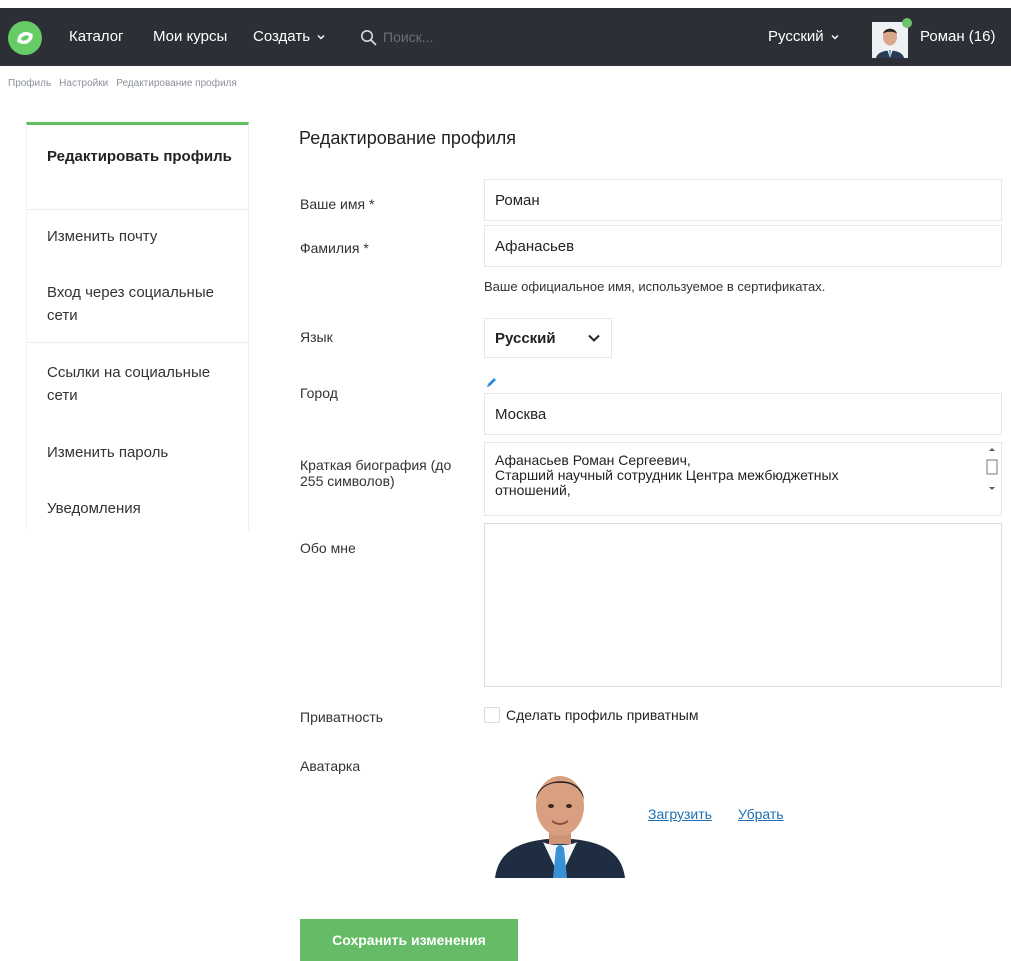  Describe the element at coordinates (144, 156) in the screenshot. I see `sidebar-item-edit-profile: Редактировать профиль` at that location.